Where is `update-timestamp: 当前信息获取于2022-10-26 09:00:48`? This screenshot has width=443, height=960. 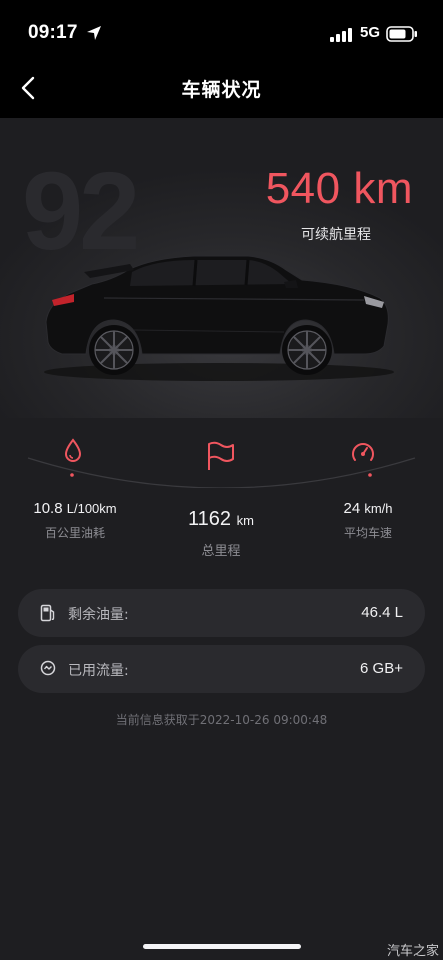 update-timestamp: 当前信息获取于2022-10-26 09:00:48 is located at coordinates (221, 720).